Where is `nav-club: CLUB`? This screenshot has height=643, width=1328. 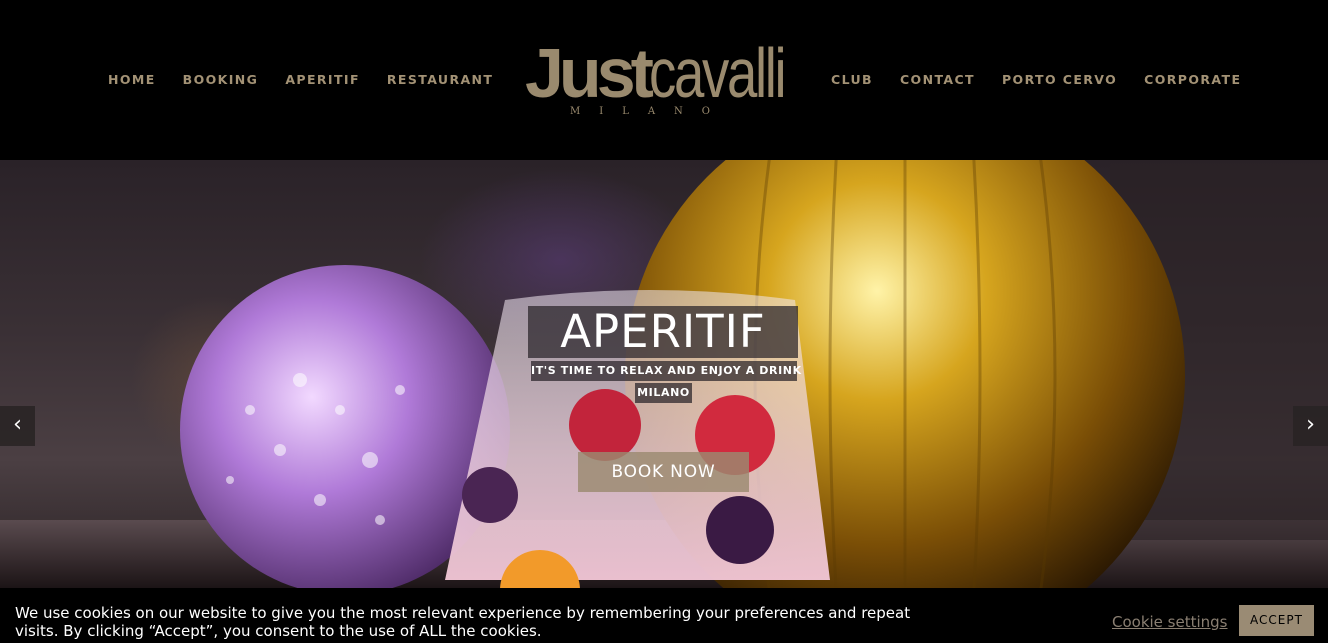
nav-club: CLUB is located at coordinates (852, 80).